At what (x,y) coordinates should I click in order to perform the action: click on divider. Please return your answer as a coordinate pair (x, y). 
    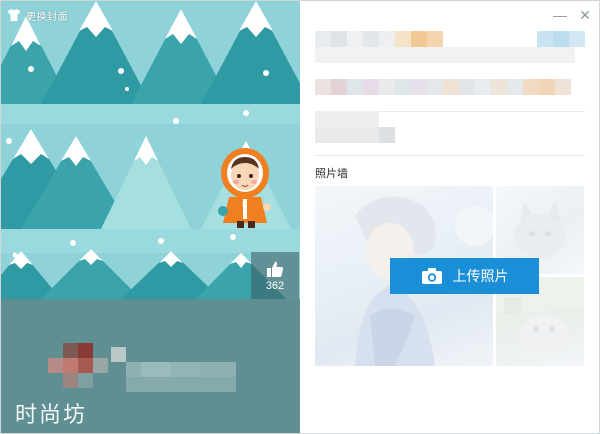
    Looking at the image, I should click on (450, 155).